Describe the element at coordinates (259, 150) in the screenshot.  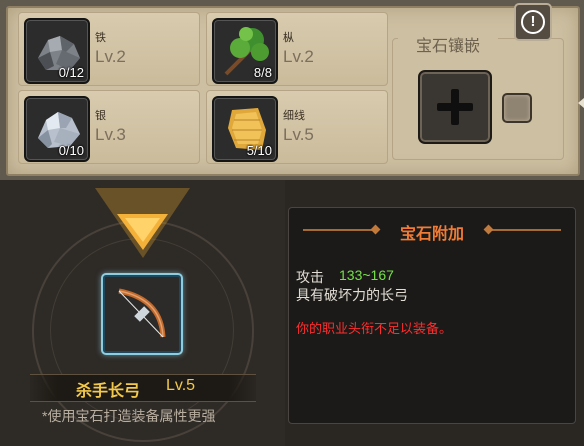
I see `material-quantity: 5/10` at that location.